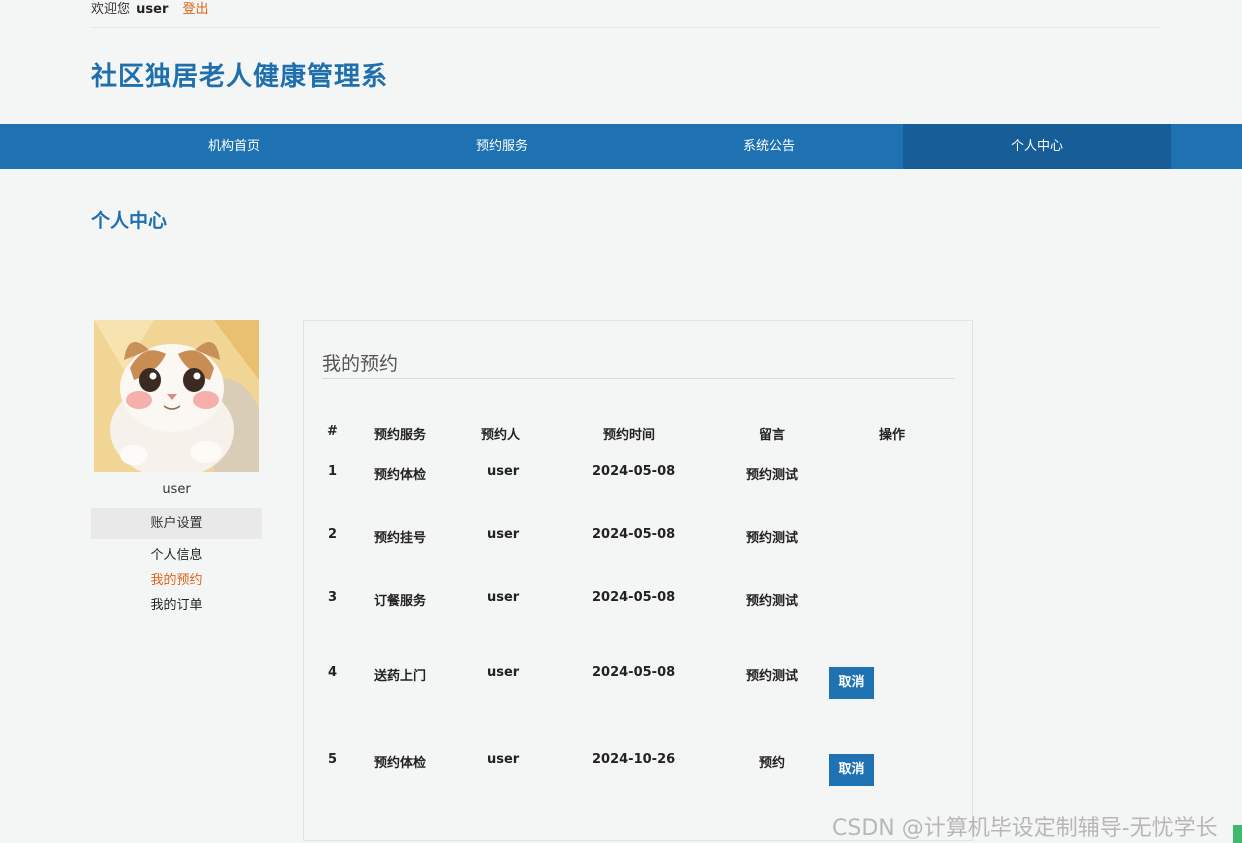  What do you see at coordinates (360, 364) in the screenshot?
I see `panel-title: 我的预约` at bounding box center [360, 364].